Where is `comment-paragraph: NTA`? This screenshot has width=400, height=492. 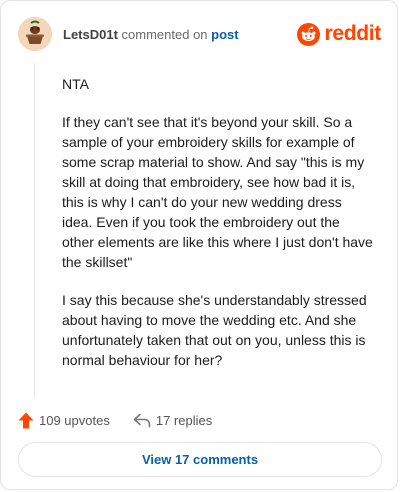 comment-paragraph: NTA is located at coordinates (75, 84).